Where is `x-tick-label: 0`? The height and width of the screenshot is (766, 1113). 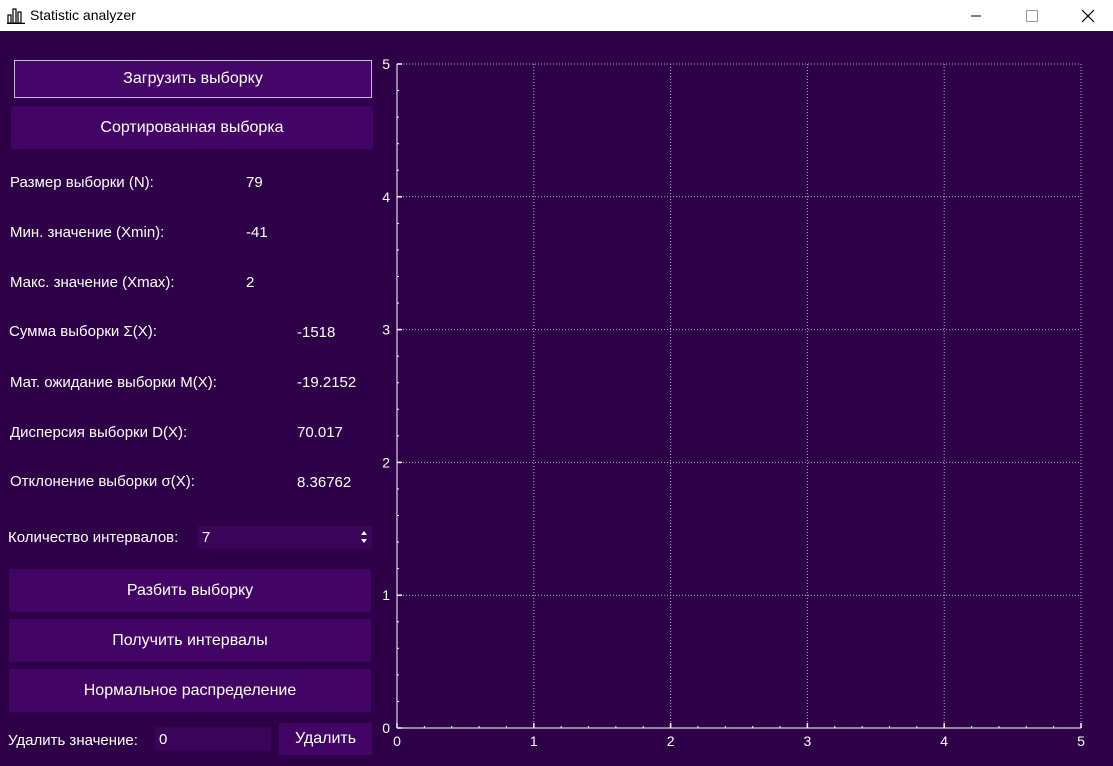 x-tick-label: 0 is located at coordinates (397, 741).